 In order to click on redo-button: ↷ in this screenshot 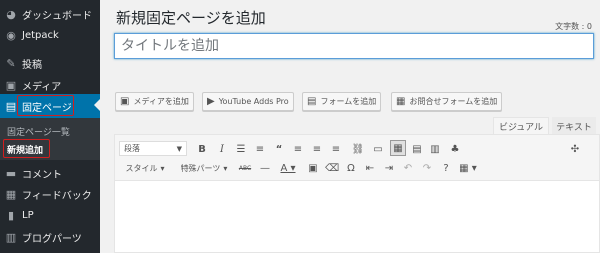, I will do `click(427, 168)`.